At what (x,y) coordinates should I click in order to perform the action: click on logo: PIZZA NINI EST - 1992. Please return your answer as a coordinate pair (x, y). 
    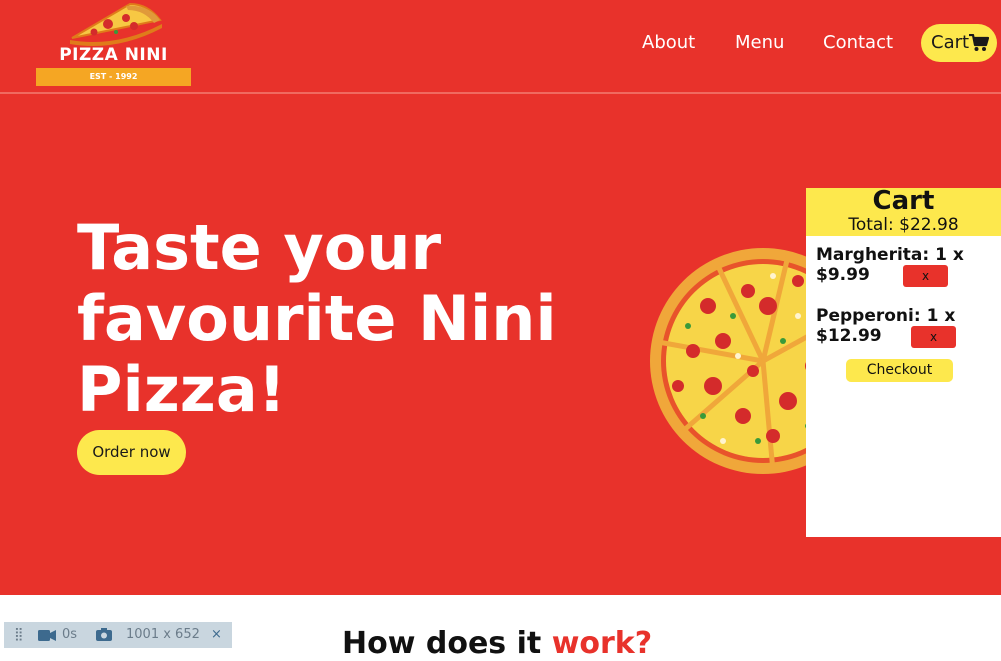
    Looking at the image, I should click on (113, 44).